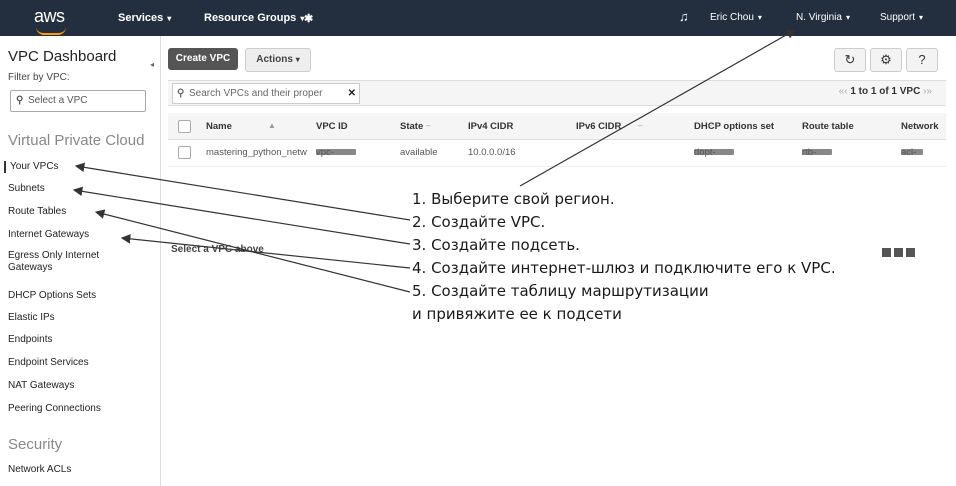 This screenshot has height=486, width=956. Describe the element at coordinates (560, 291) in the screenshot. I see `annotation-step-5: 5. Создайте таблицу маршрутизации` at that location.